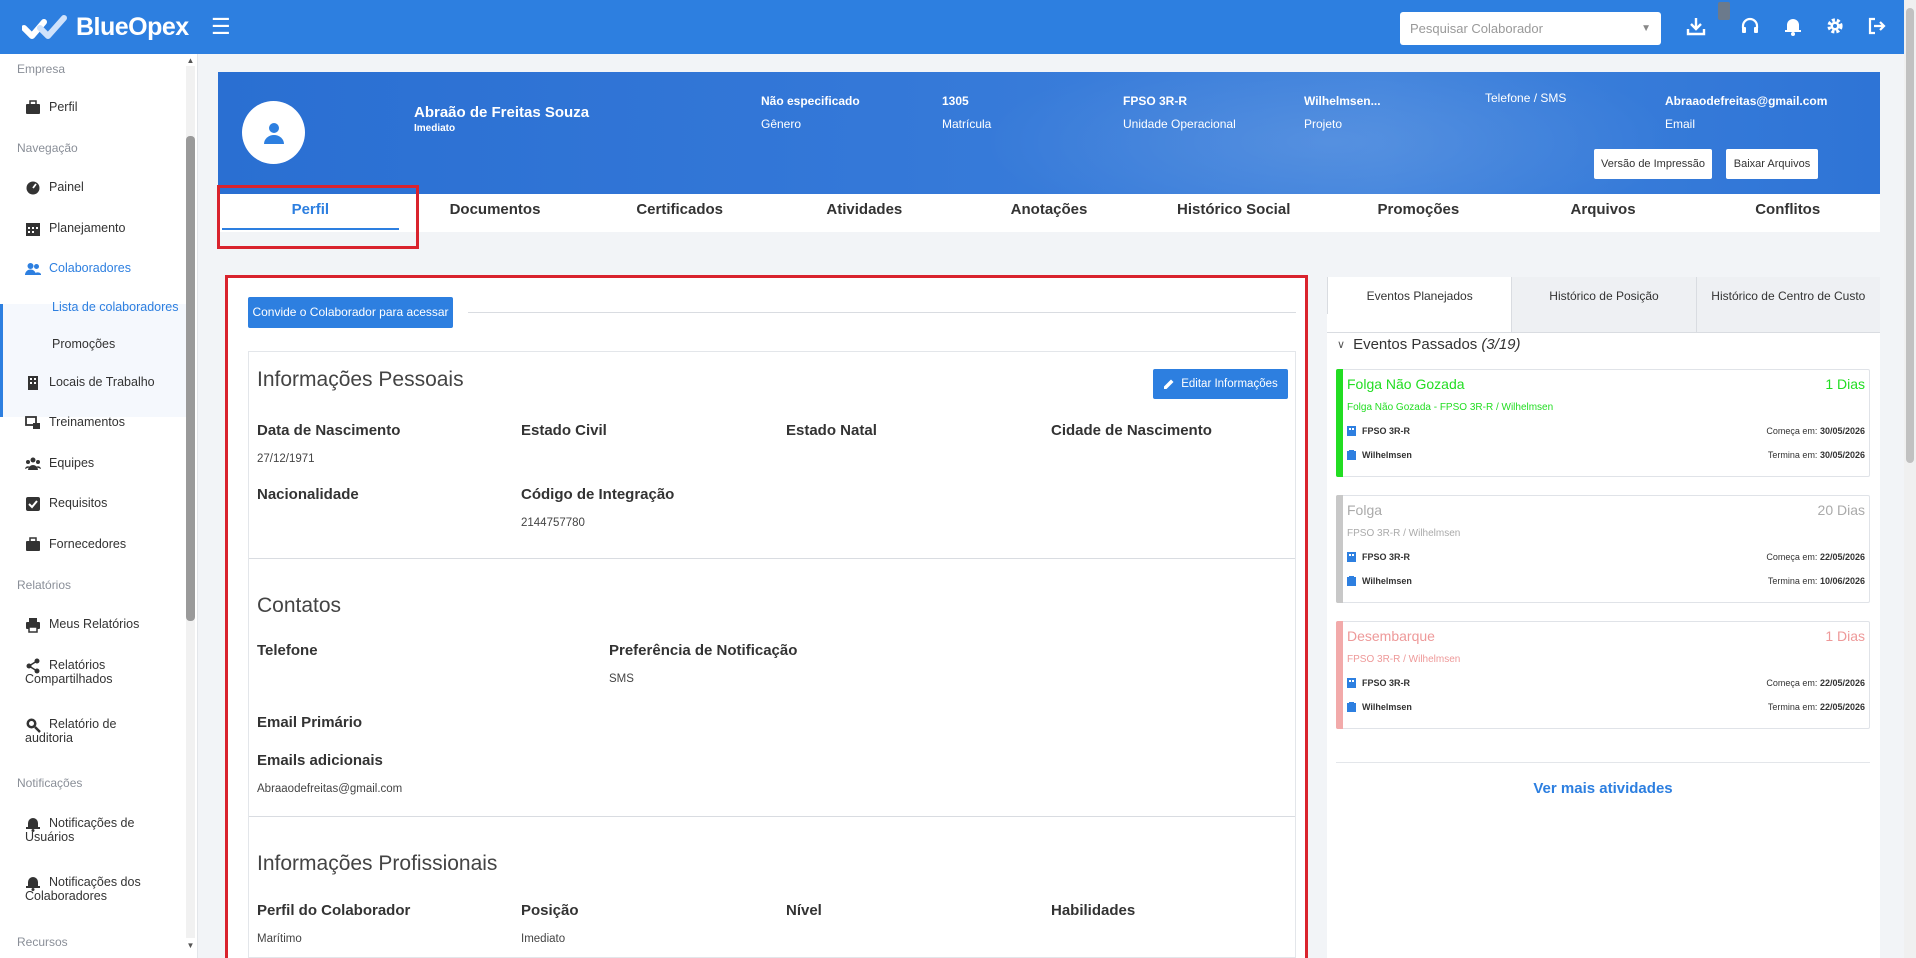 This screenshot has width=1916, height=958. I want to click on sidebar-section-relatorios: Relatórios, so click(44, 585).